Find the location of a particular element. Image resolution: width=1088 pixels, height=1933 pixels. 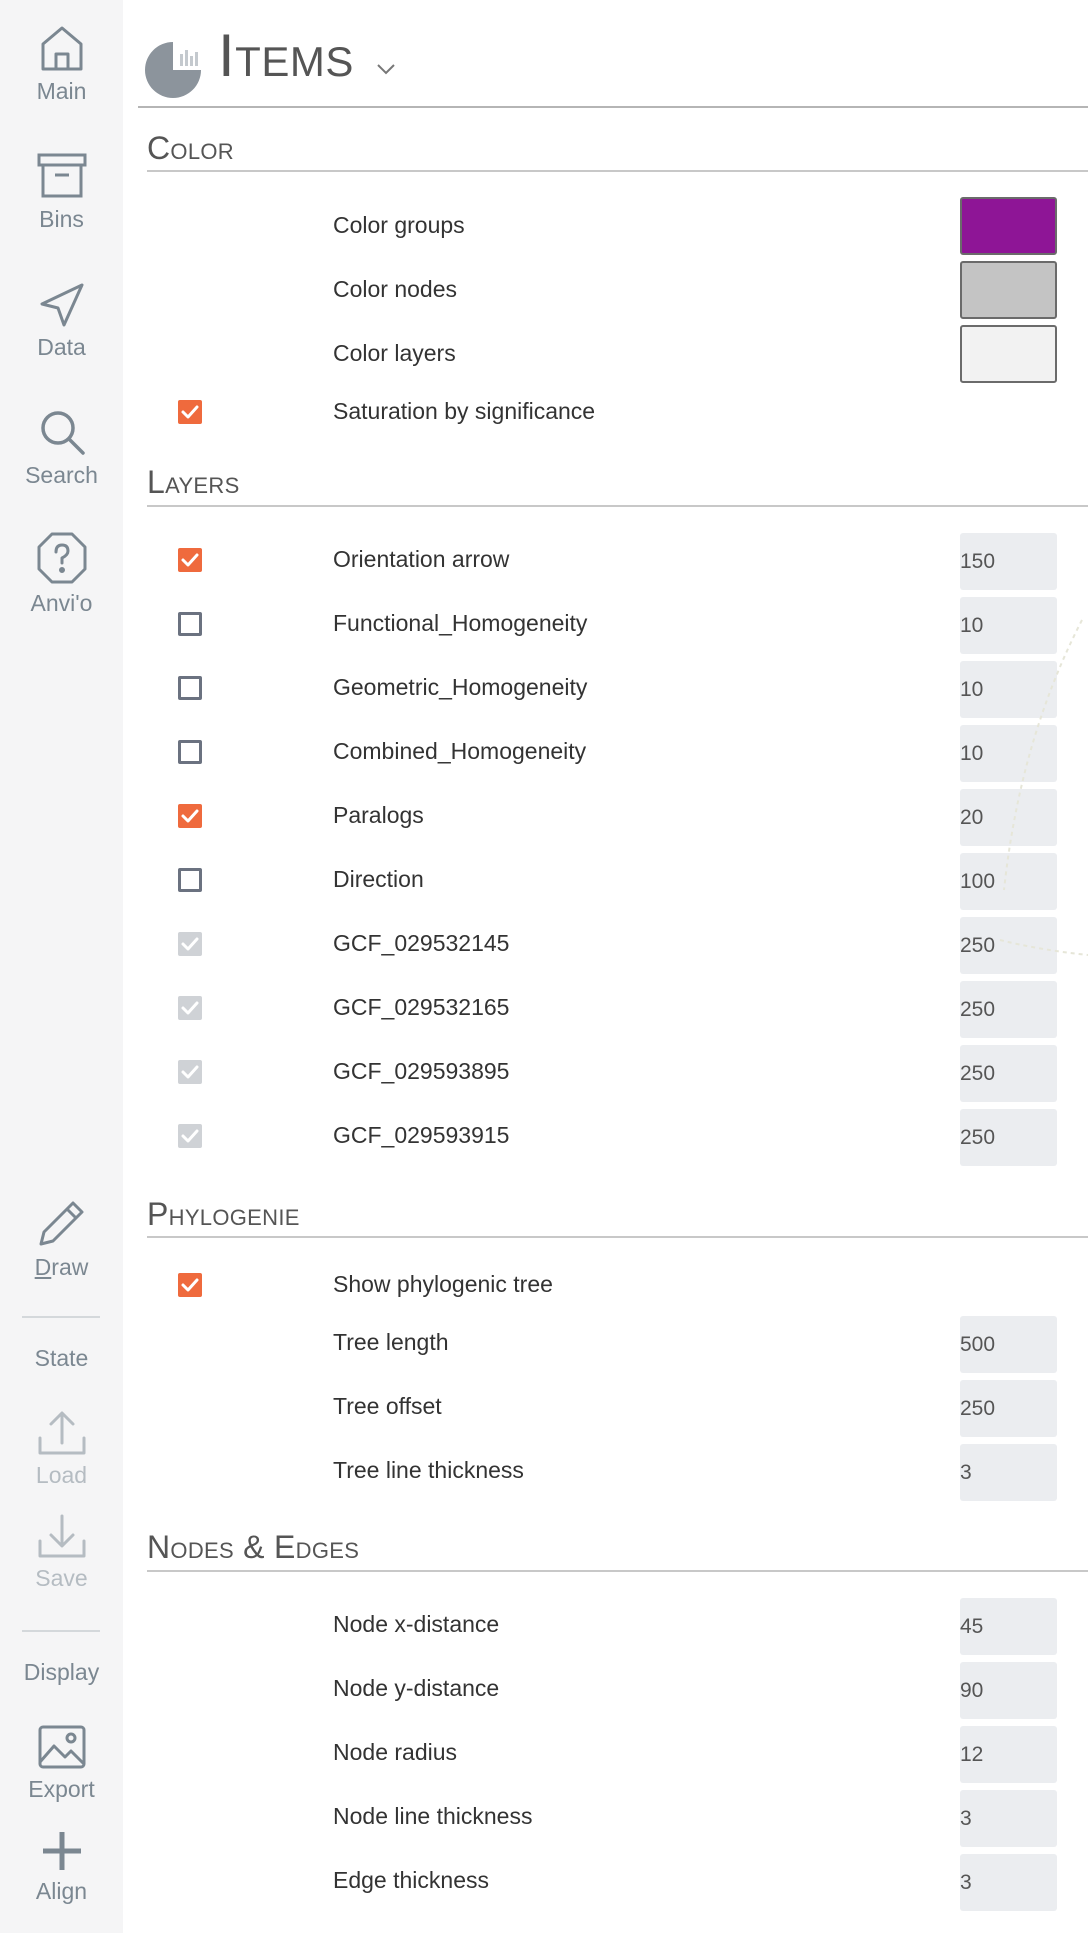

nav-bins: Bins is located at coordinates (61, 192).